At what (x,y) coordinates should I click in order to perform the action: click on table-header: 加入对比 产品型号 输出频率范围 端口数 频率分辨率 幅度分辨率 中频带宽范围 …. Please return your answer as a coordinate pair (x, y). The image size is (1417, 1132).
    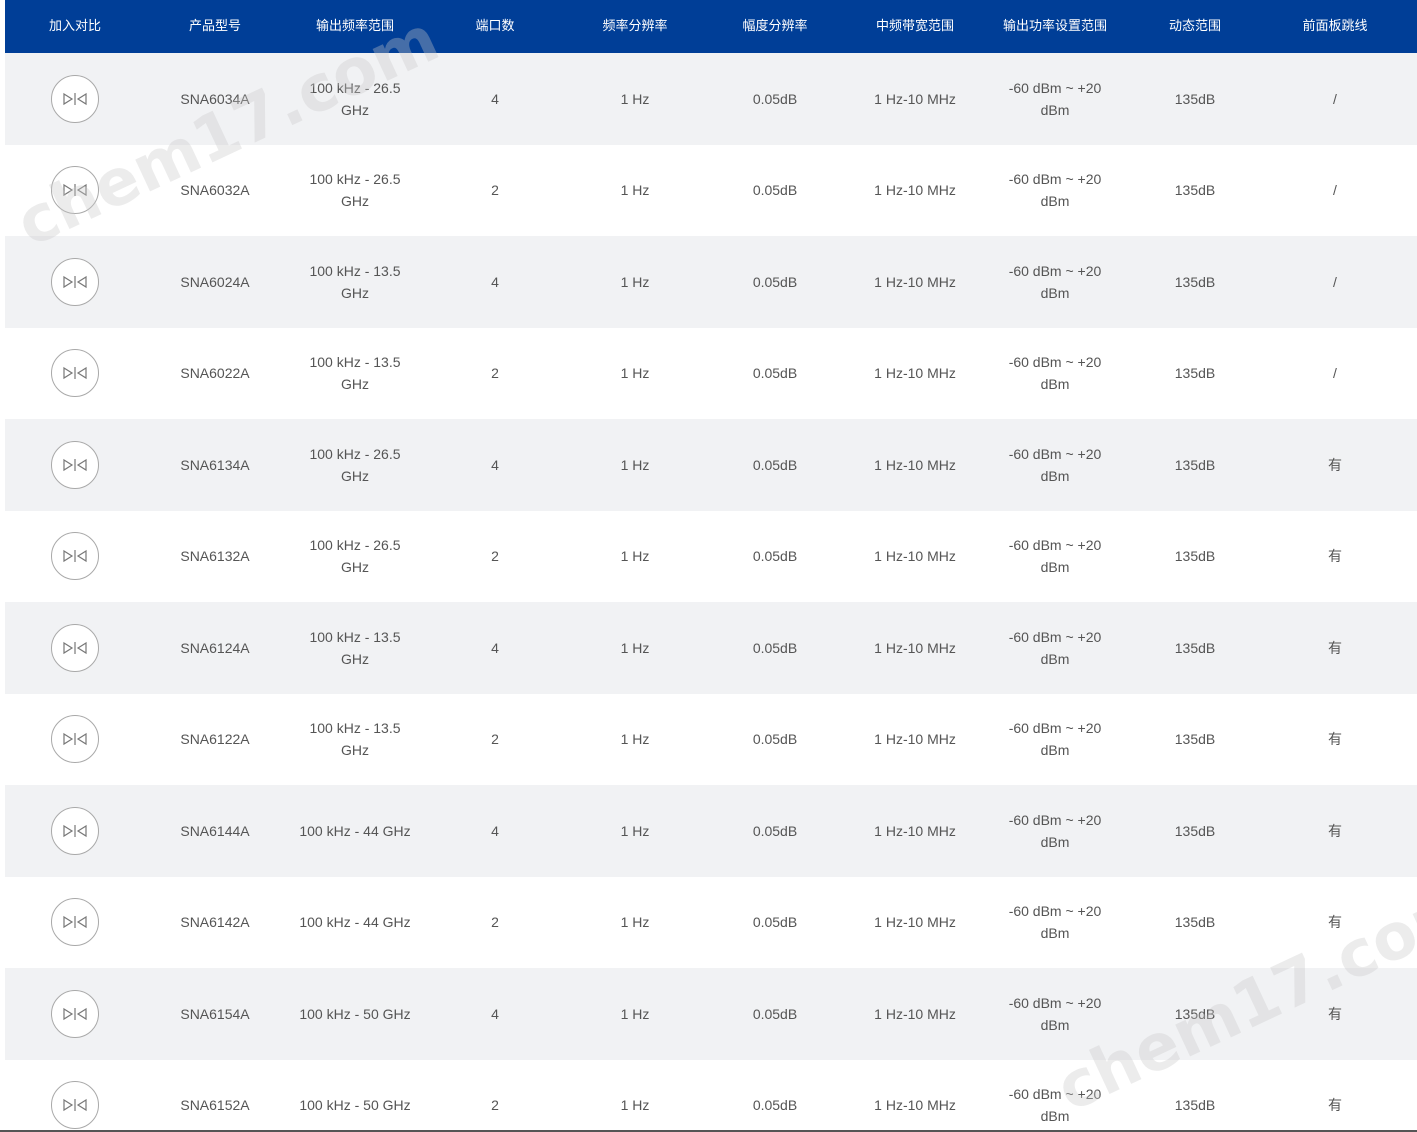
    Looking at the image, I should click on (711, 26).